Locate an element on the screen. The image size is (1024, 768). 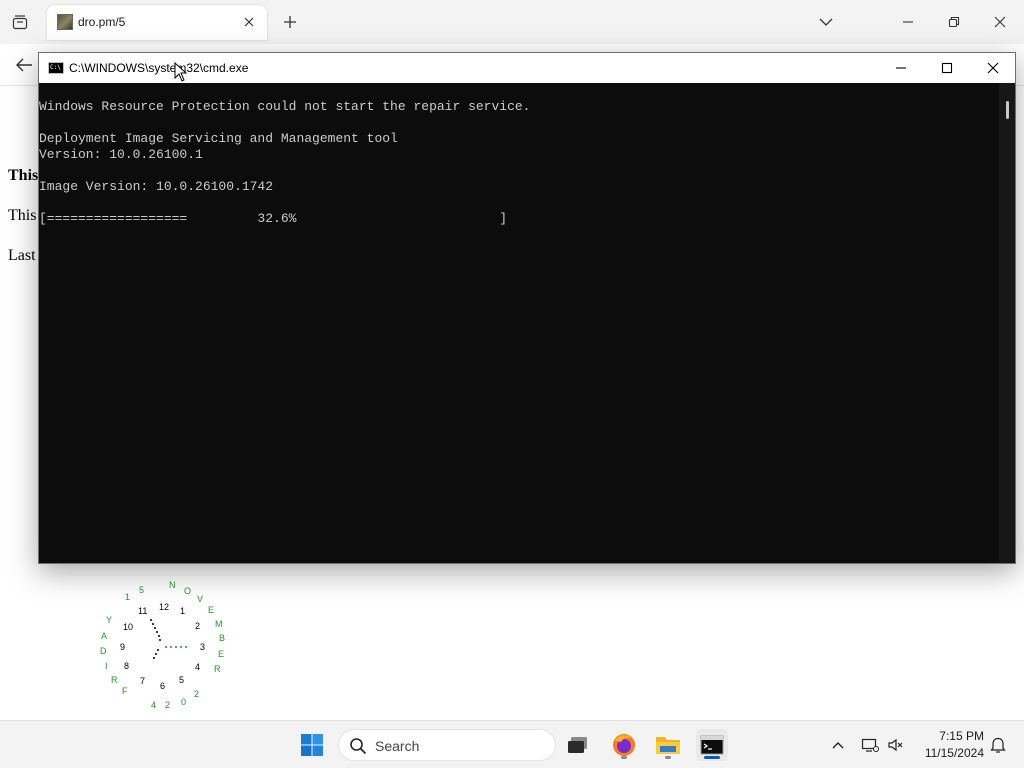
firefox-icon is located at coordinates (624, 745).